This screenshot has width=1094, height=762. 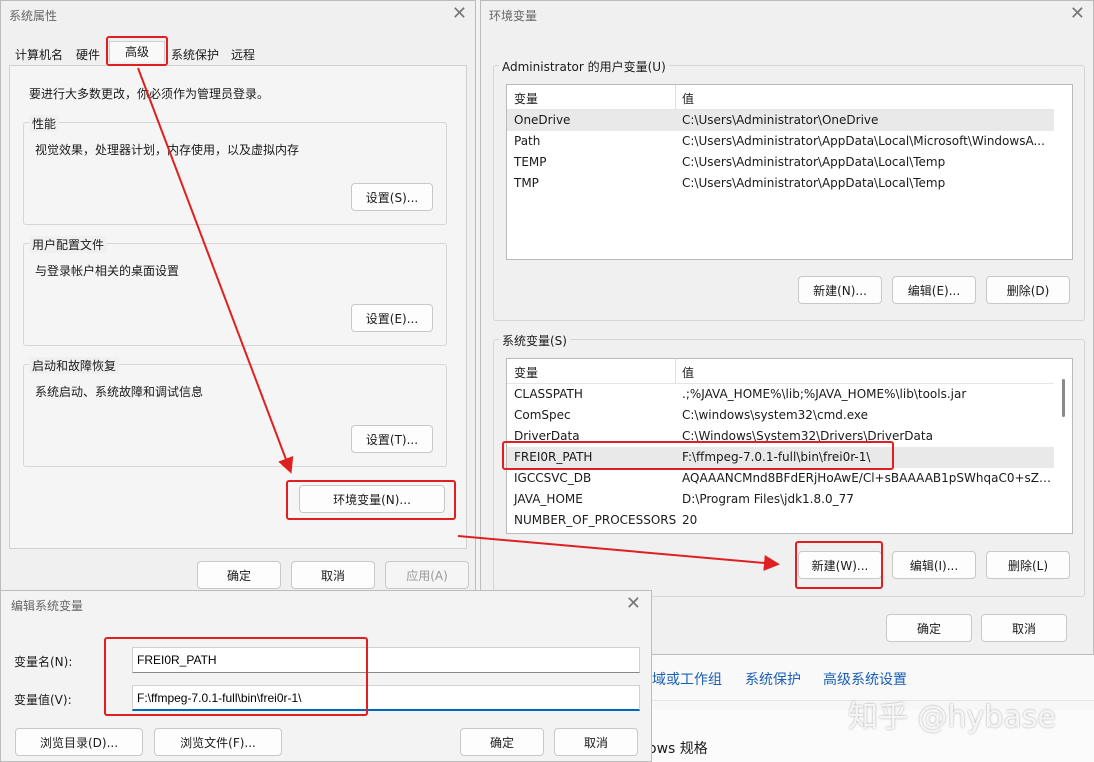 I want to click on arrow-to-env-button, so click(x=215, y=270).